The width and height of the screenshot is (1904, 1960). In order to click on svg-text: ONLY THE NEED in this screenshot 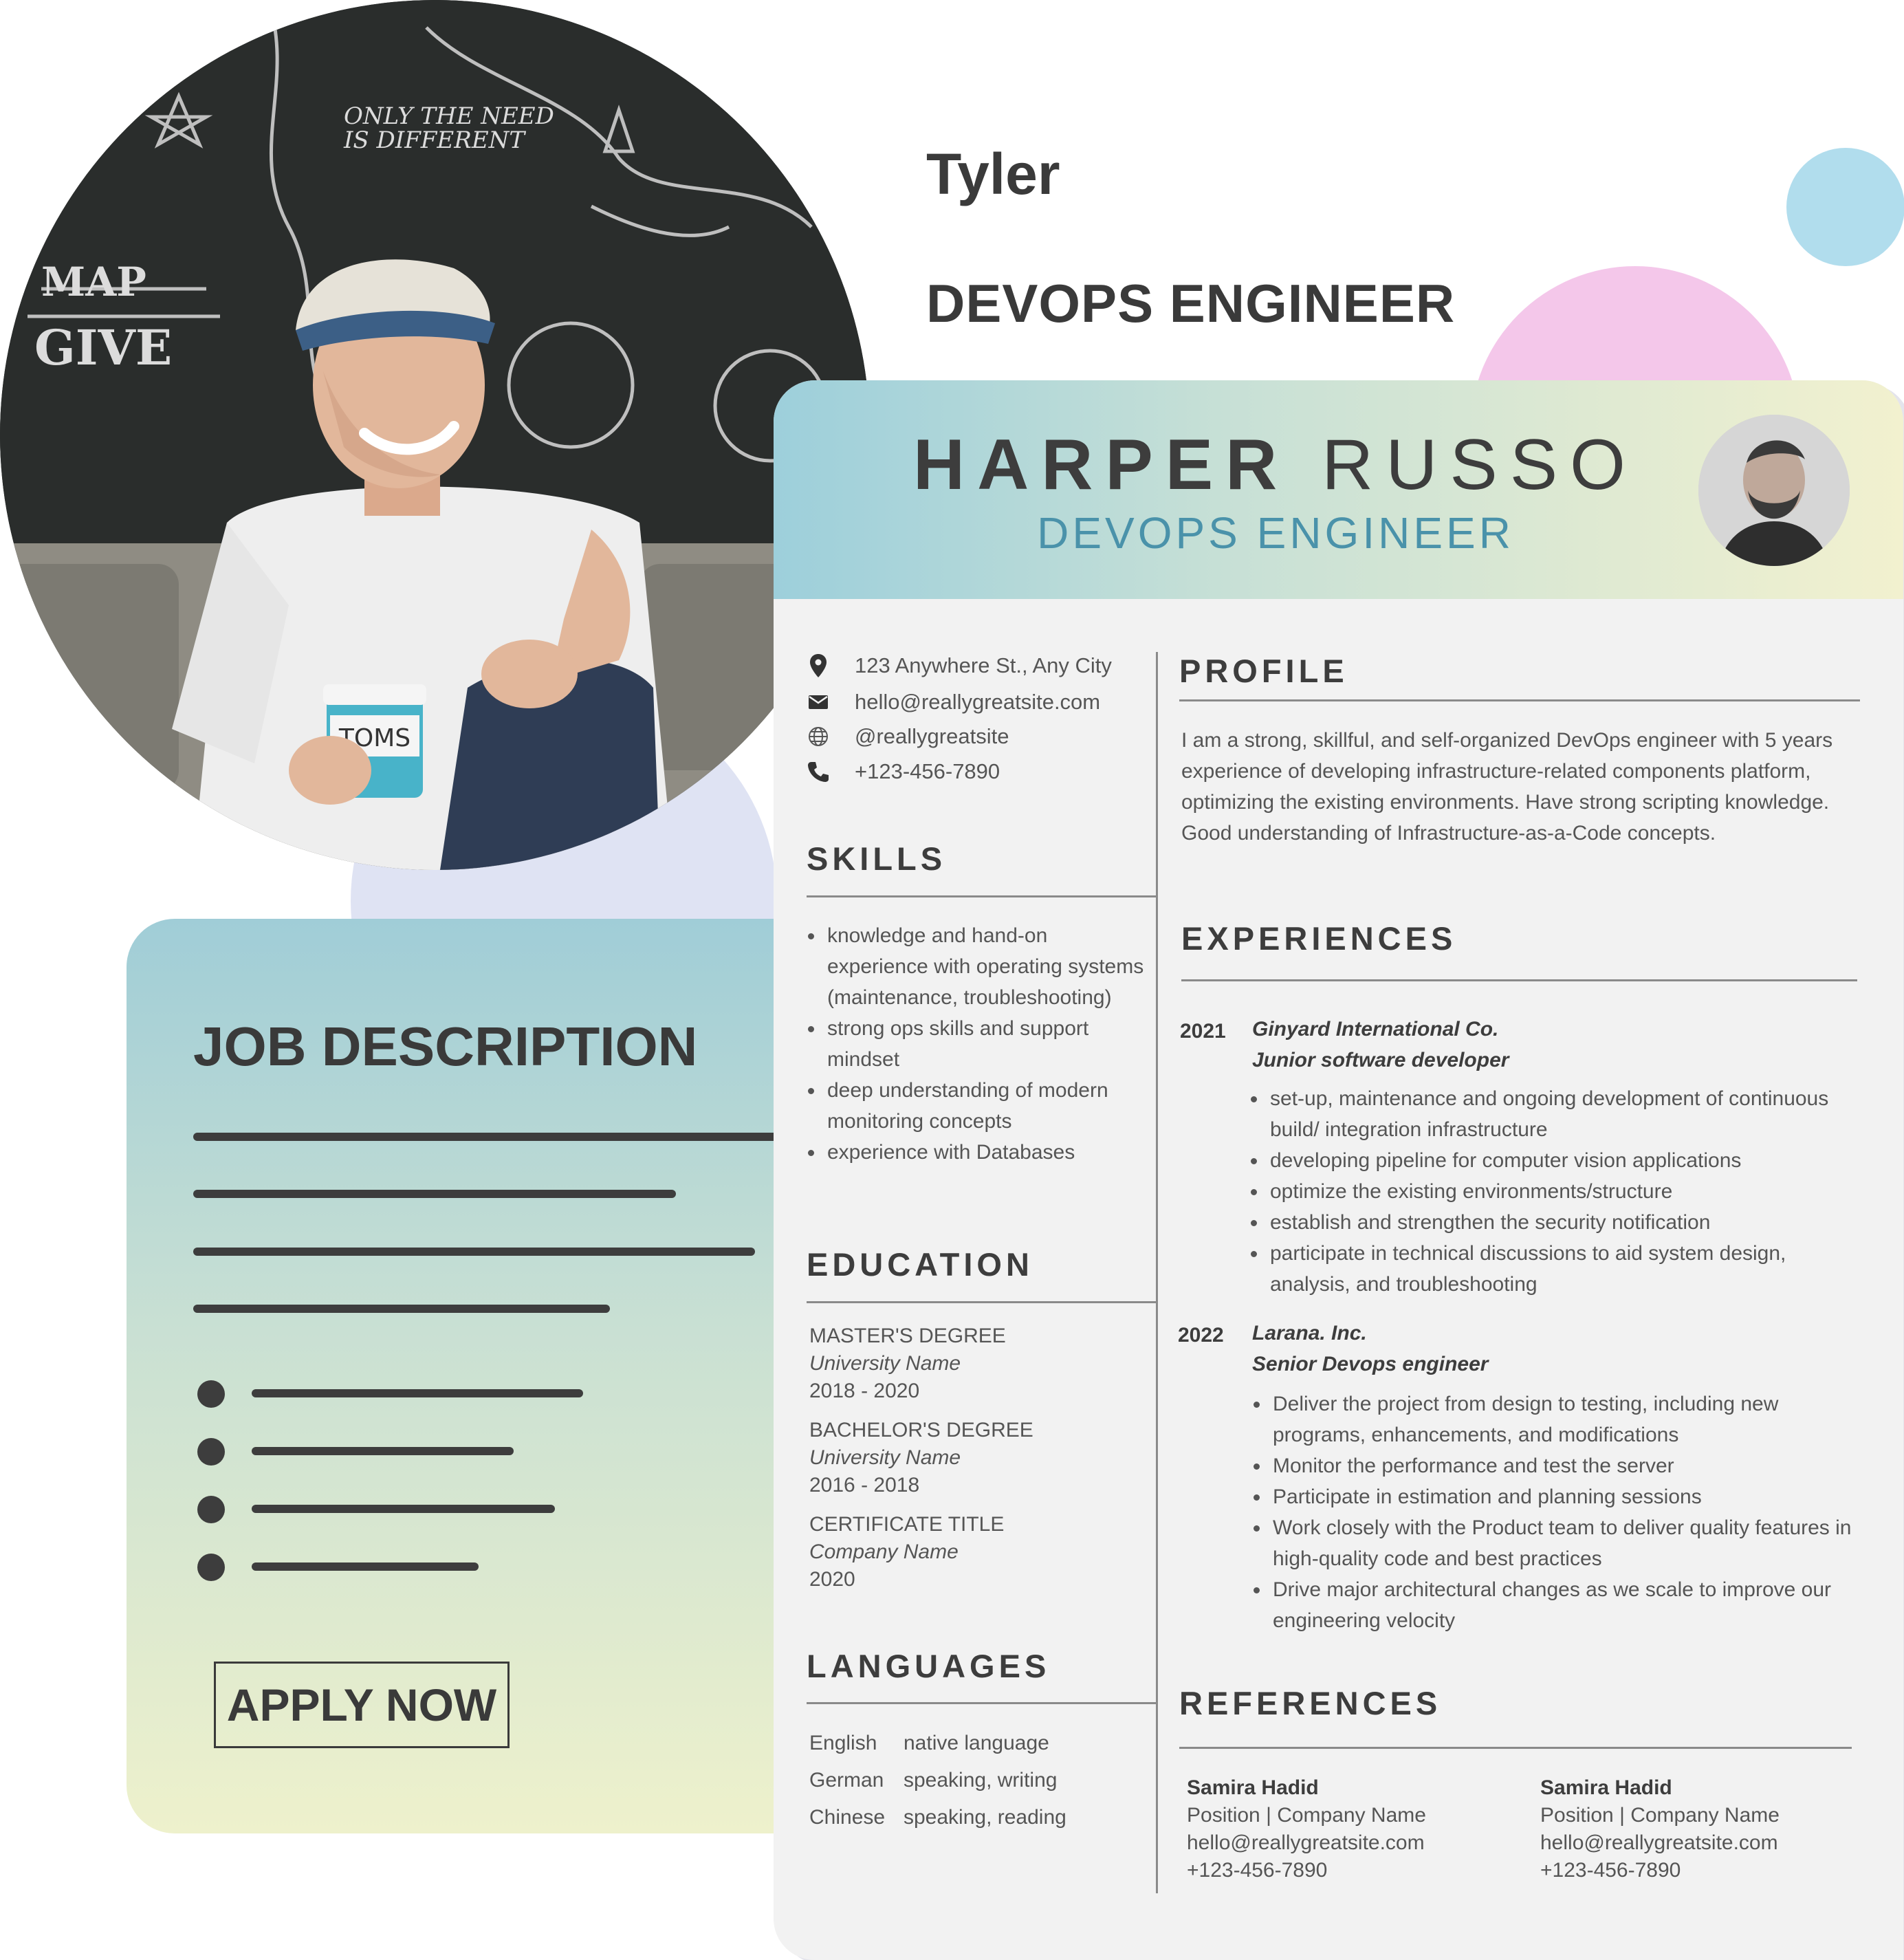, I will do `click(449, 116)`.